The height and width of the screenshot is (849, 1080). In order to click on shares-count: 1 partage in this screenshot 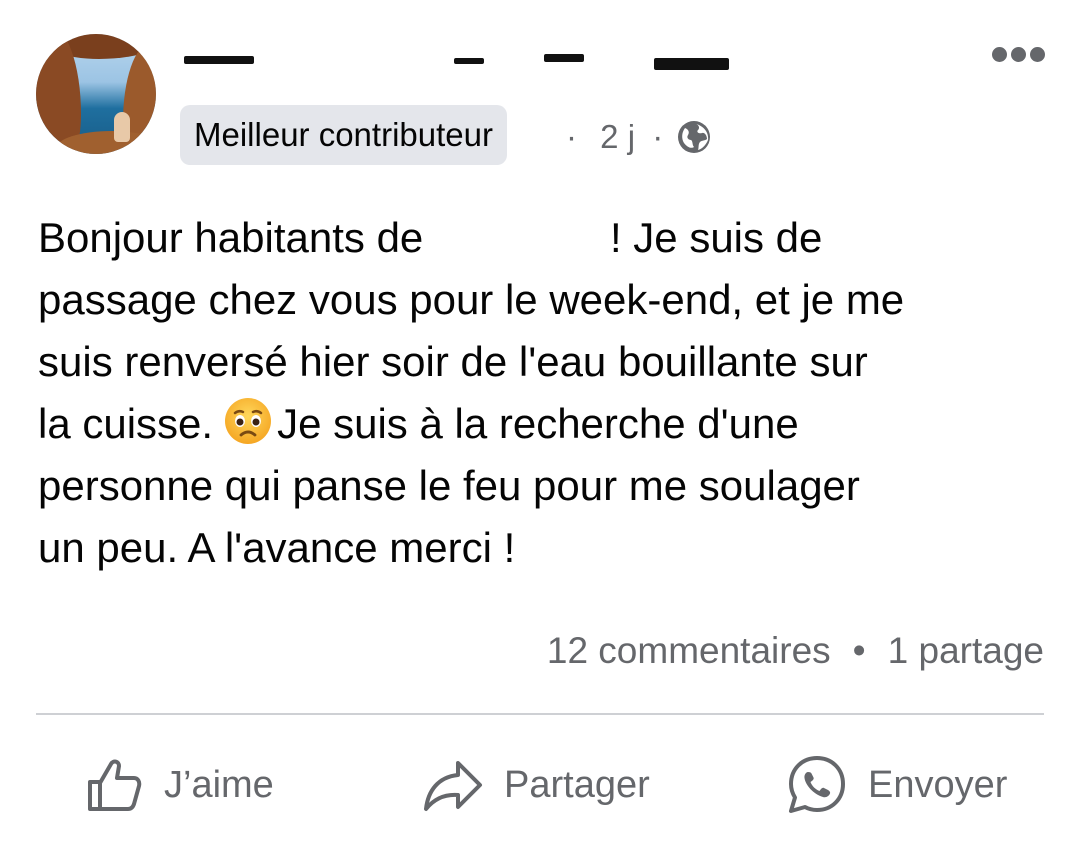, I will do `click(966, 650)`.